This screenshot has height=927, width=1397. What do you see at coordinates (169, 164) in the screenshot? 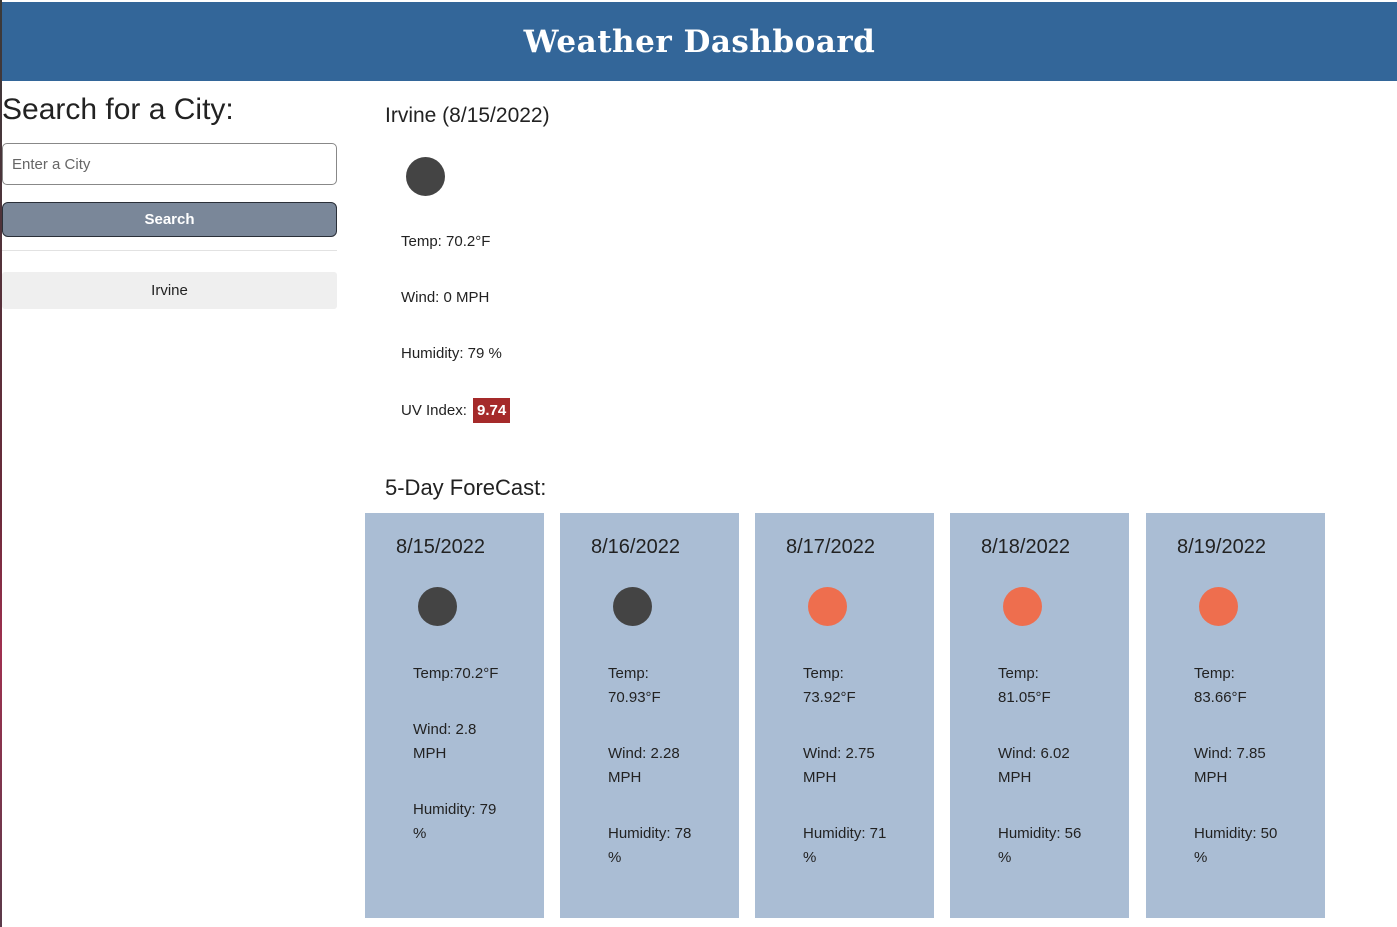
I see `city-search-input` at bounding box center [169, 164].